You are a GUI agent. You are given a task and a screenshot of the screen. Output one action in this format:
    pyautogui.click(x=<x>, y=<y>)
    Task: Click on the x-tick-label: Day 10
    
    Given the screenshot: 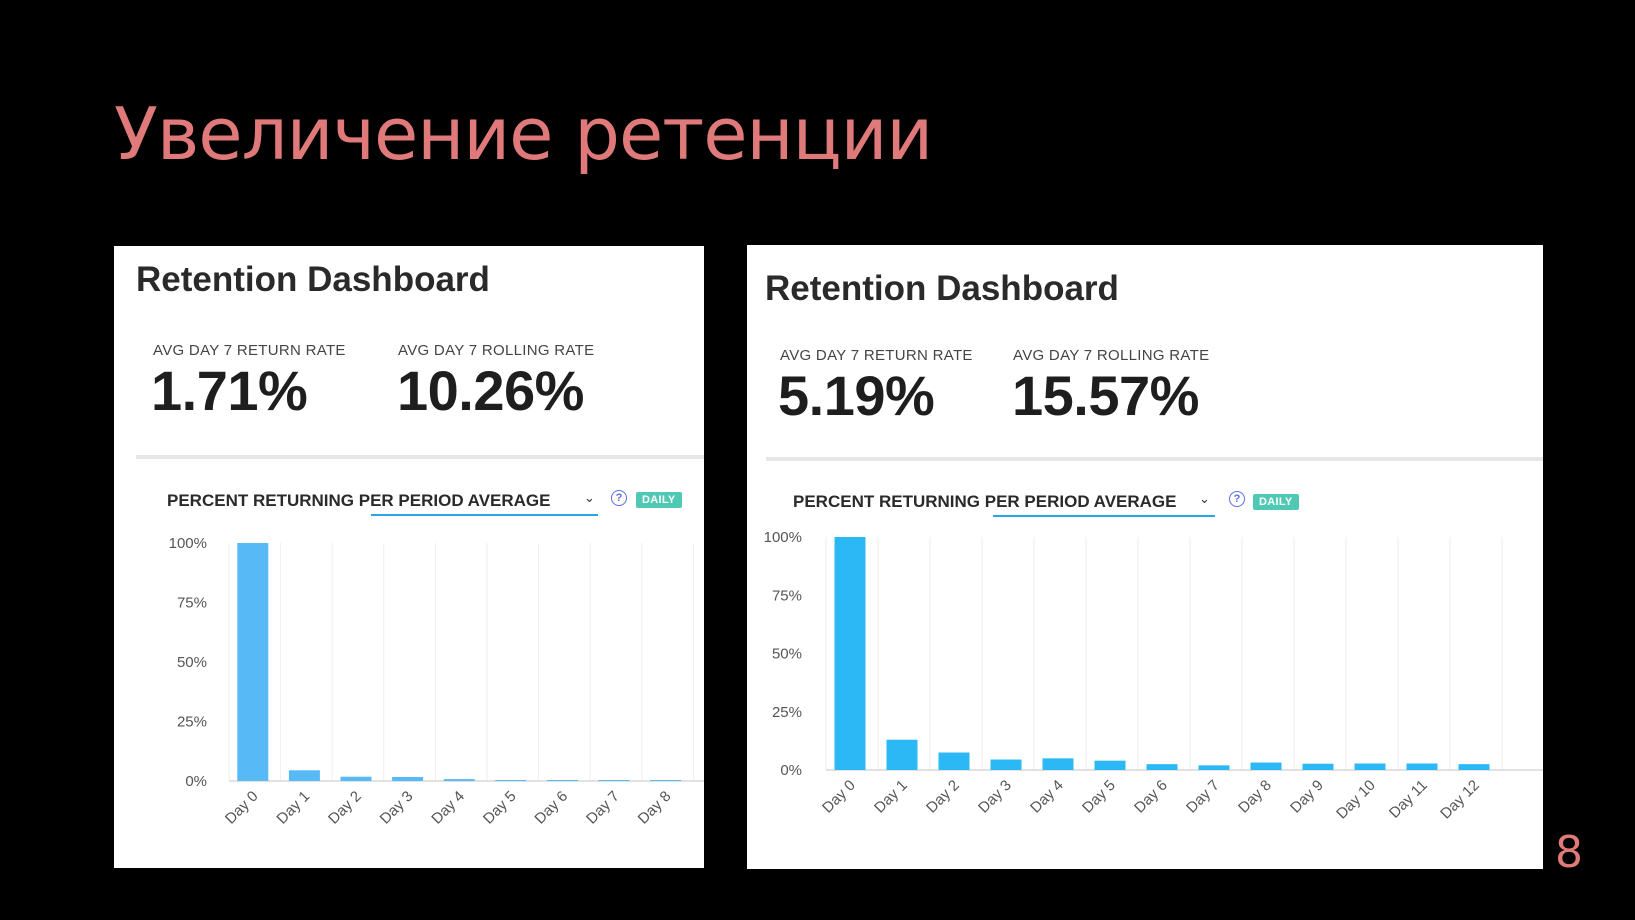 What is the action you would take?
    pyautogui.click(x=1356, y=800)
    